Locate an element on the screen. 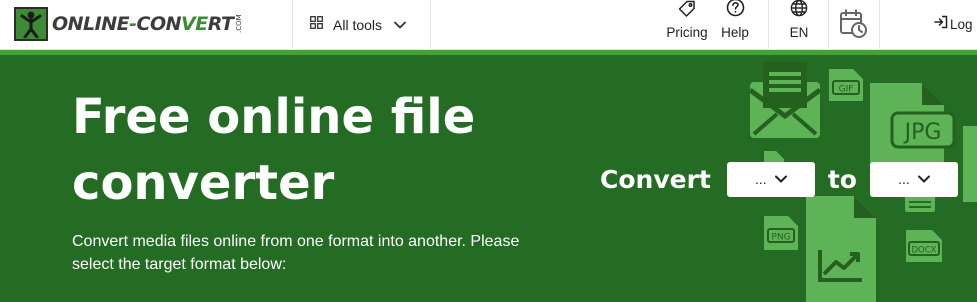 The height and width of the screenshot is (302, 977). help-circle-icon is located at coordinates (735, 11).